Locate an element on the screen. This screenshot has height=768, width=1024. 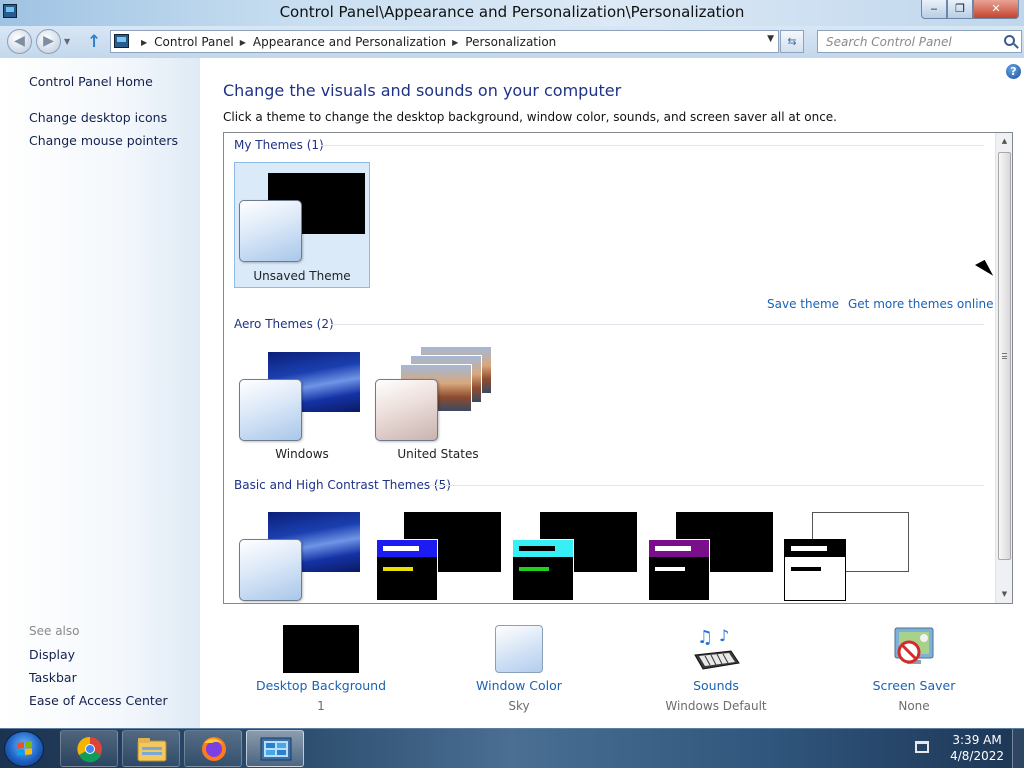
scroll-down-icon: ▼ is located at coordinates (1004, 594).